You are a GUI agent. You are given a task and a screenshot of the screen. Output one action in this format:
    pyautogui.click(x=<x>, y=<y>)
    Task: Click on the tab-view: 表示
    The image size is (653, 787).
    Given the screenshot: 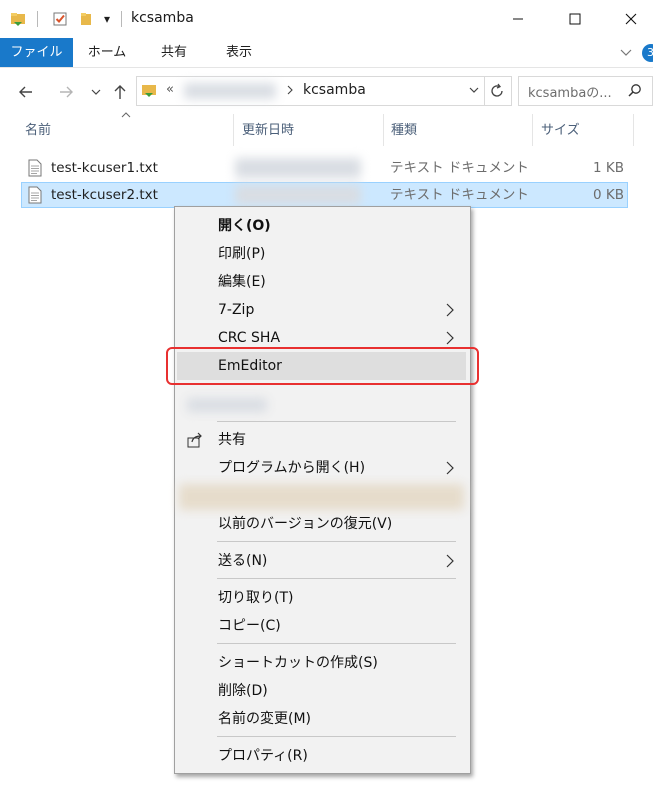 What is the action you would take?
    pyautogui.click(x=239, y=52)
    